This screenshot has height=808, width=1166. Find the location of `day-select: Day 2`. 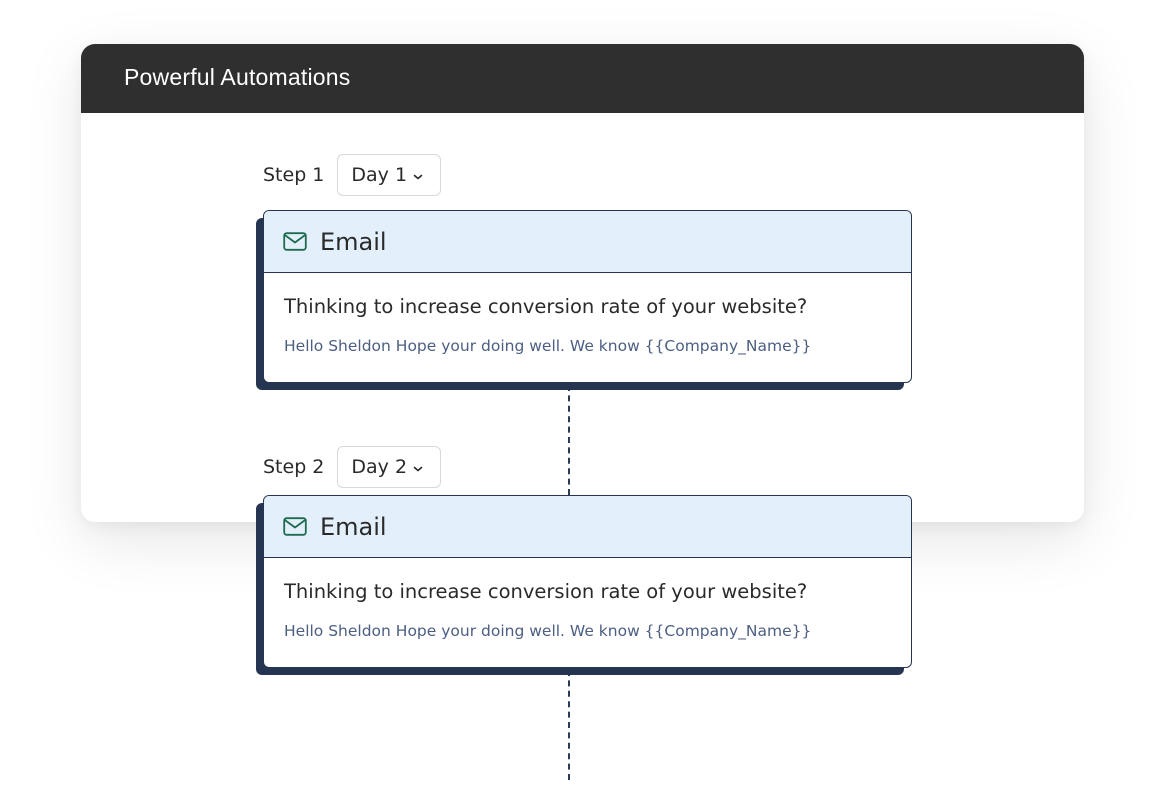

day-select: Day 2 is located at coordinates (389, 467).